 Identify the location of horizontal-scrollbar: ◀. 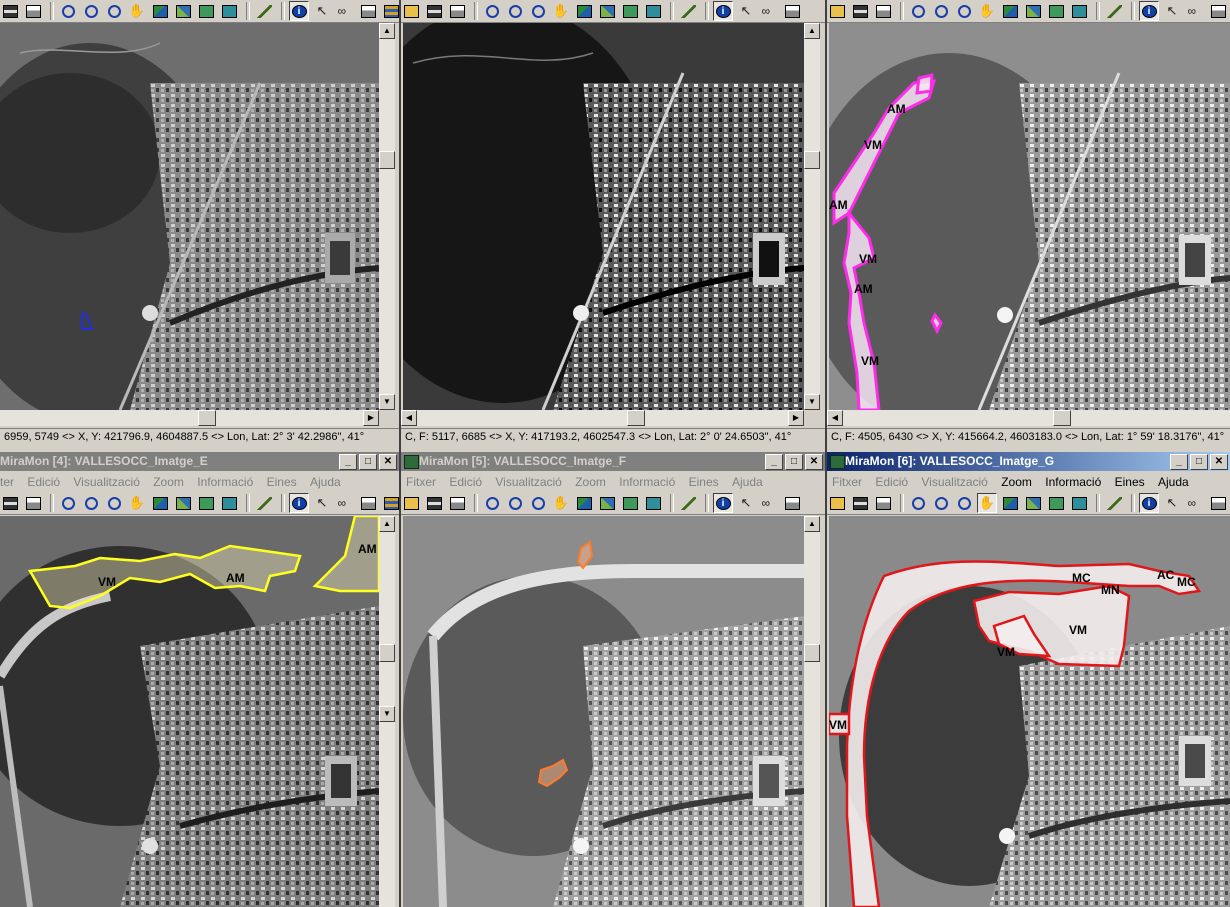
(1028, 418).